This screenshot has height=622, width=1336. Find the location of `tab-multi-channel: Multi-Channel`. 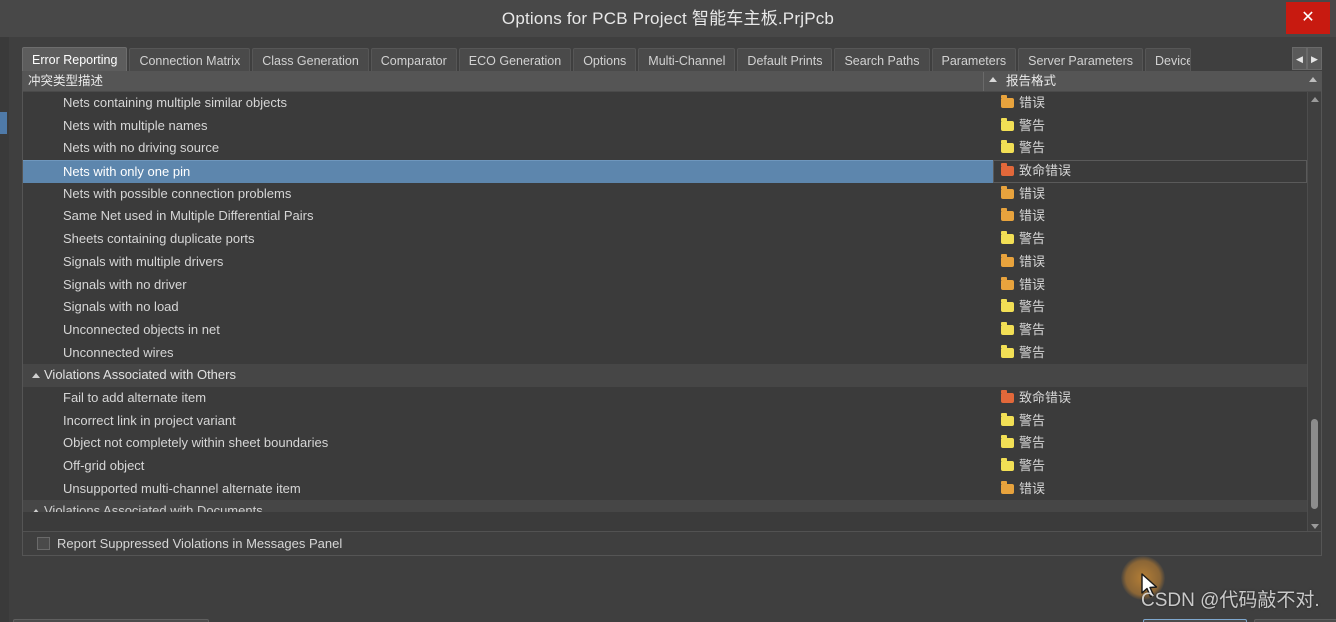

tab-multi-channel: Multi-Channel is located at coordinates (687, 60).